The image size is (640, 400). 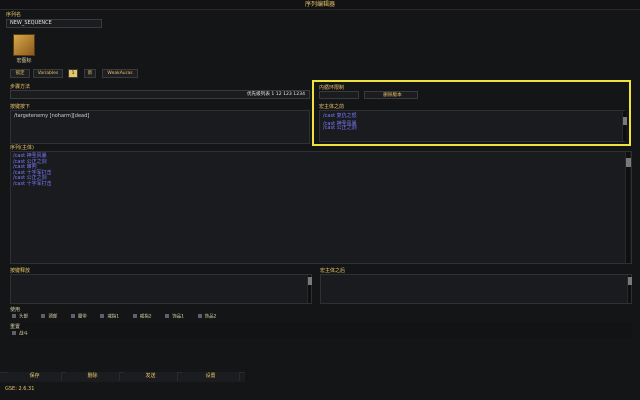 What do you see at coordinates (90, 73) in the screenshot?
I see `tab-new: 新` at bounding box center [90, 73].